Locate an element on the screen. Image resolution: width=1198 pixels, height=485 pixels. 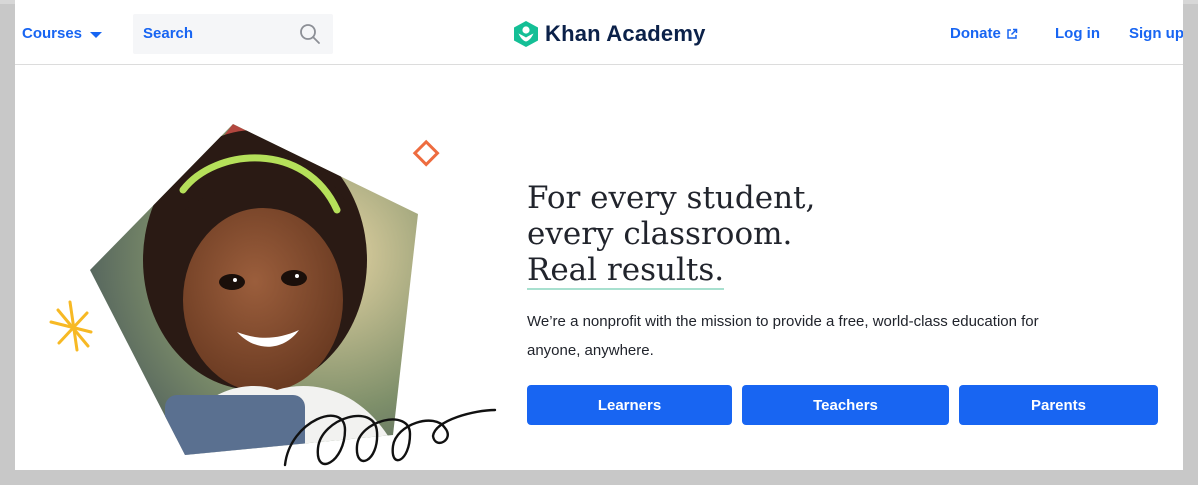
teachers-button: Teachers is located at coordinates (845, 405).